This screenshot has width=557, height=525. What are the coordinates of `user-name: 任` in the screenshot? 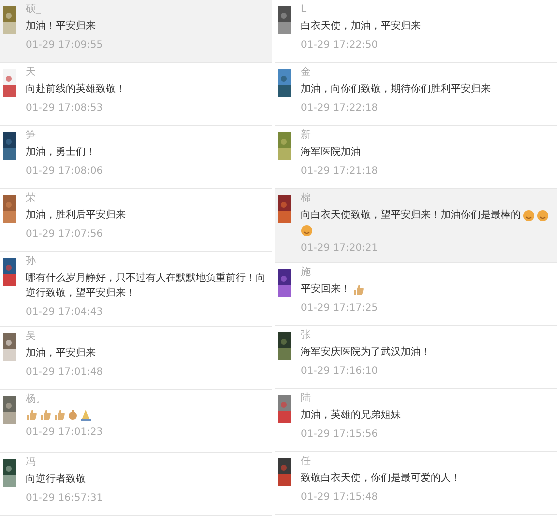 It's located at (306, 462).